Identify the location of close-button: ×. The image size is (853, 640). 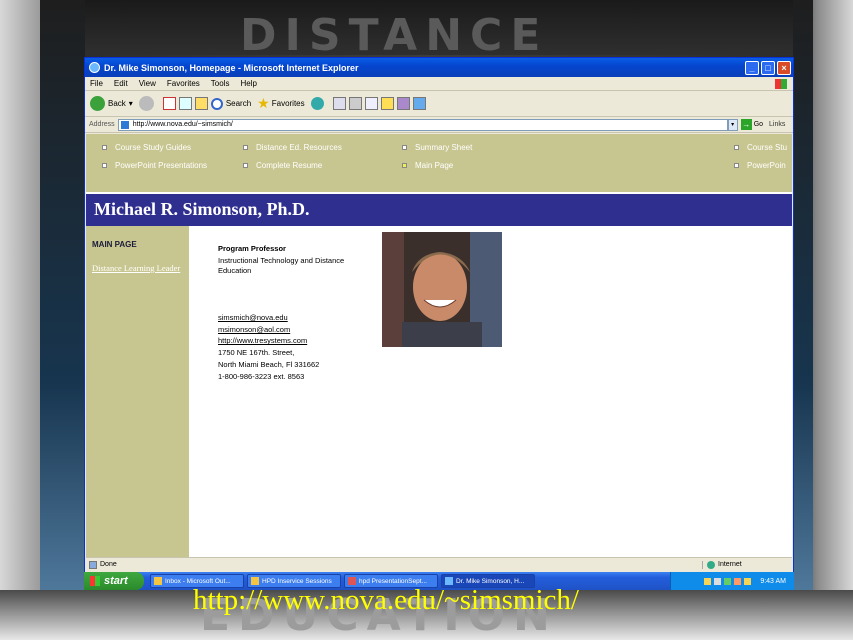
(784, 67).